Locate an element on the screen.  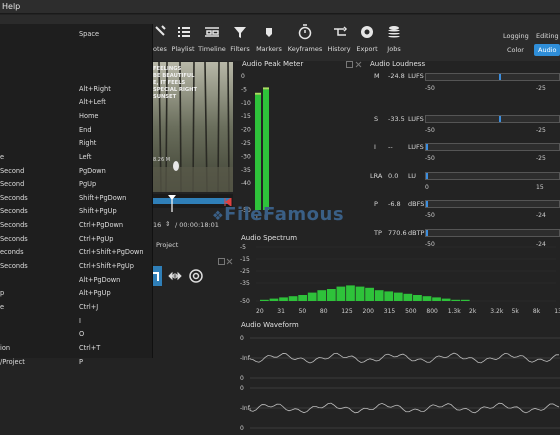
menu-item: econds Ctrl+Shift+PgDown is located at coordinates (76, 253).